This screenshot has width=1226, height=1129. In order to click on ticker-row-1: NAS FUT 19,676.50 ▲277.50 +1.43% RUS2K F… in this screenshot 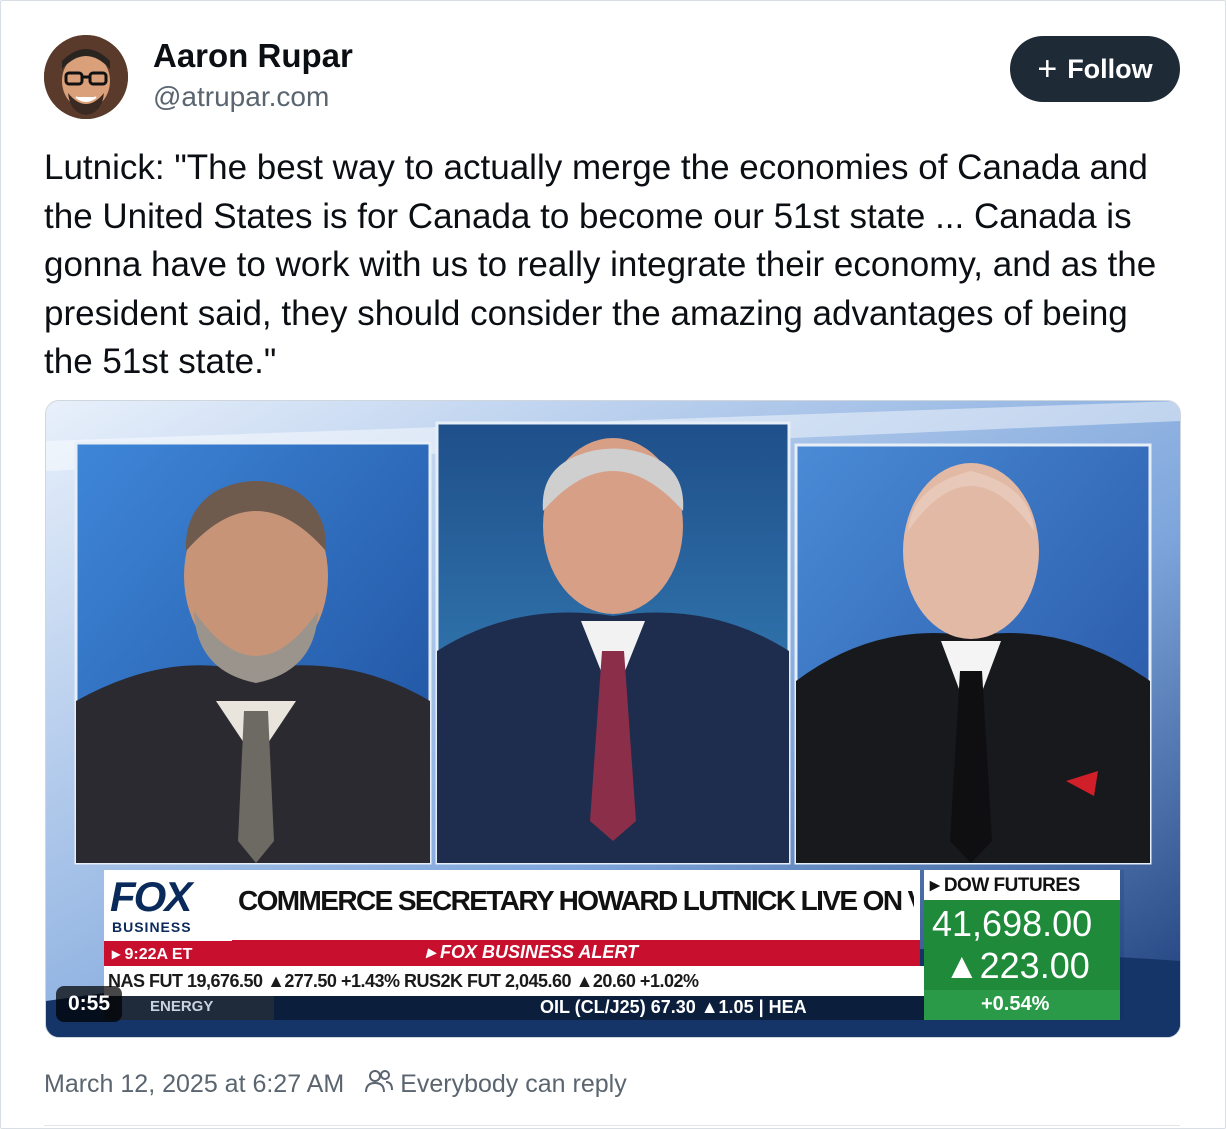, I will do `click(403, 981)`.